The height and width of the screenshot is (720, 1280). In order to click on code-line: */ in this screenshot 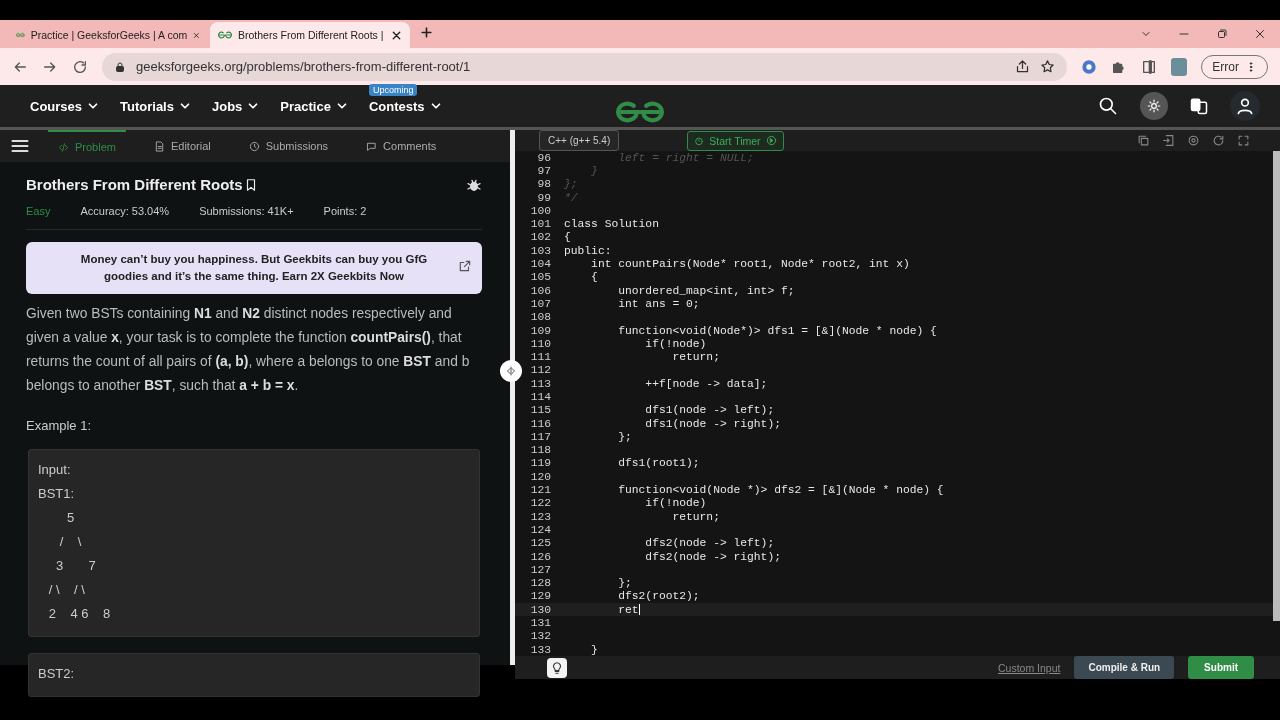, I will do `click(571, 197)`.